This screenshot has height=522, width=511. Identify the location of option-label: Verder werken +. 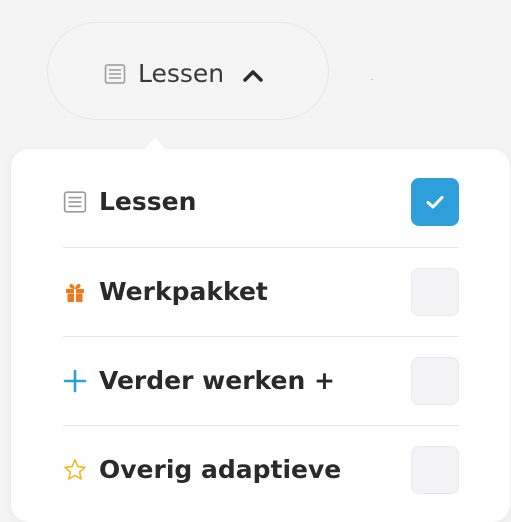
(217, 380).